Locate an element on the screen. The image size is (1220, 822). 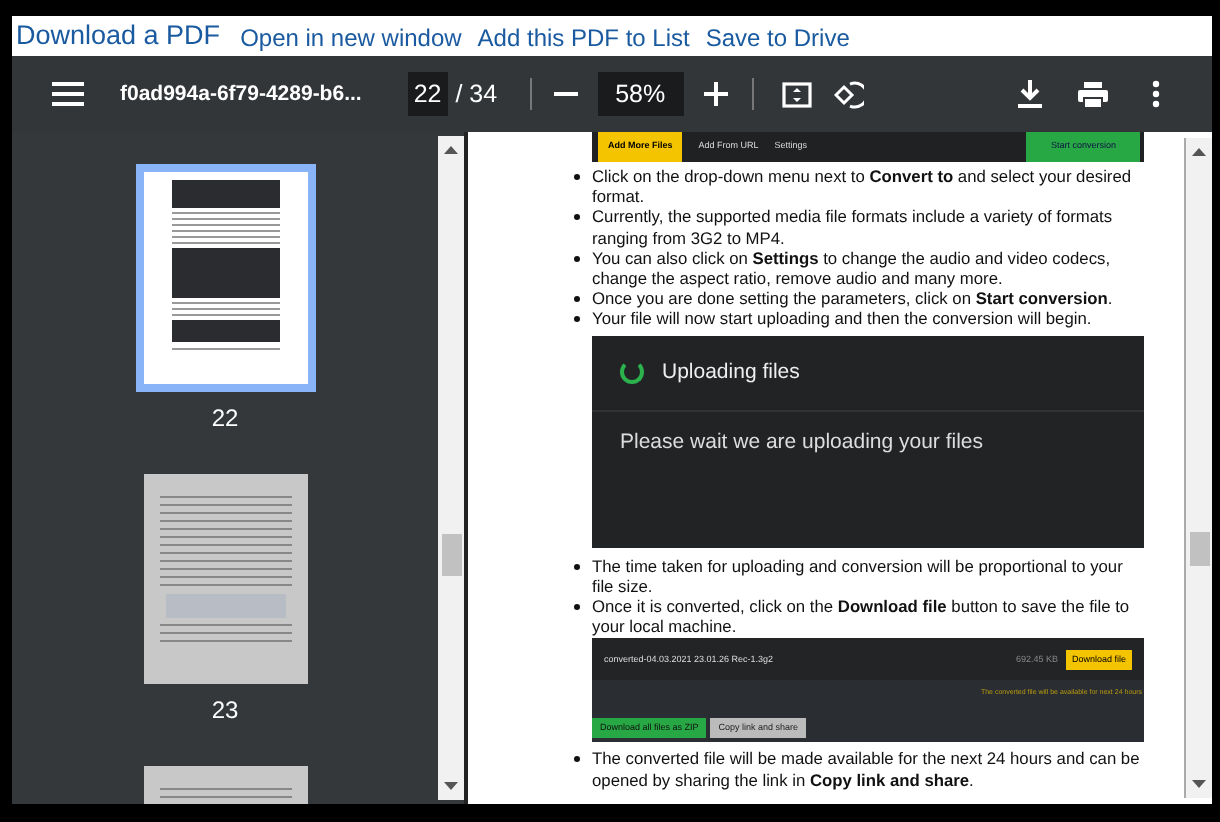
zoom-in-icon is located at coordinates (715, 94).